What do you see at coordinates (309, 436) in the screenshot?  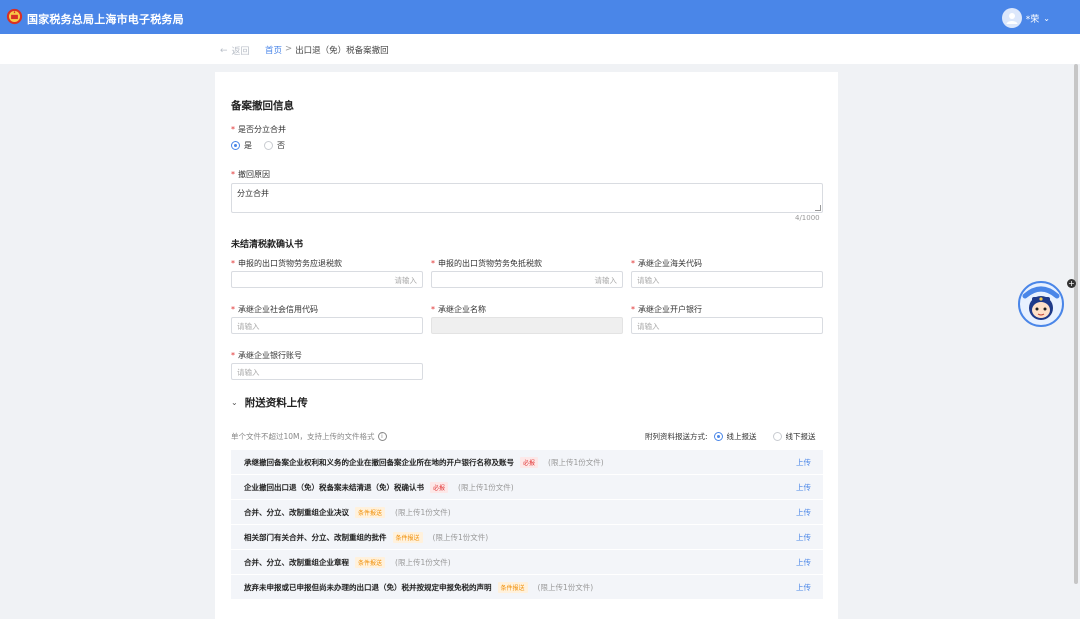 I see `upload-hint: 单个文件不超过10M，支持上传的文件格式 i` at bounding box center [309, 436].